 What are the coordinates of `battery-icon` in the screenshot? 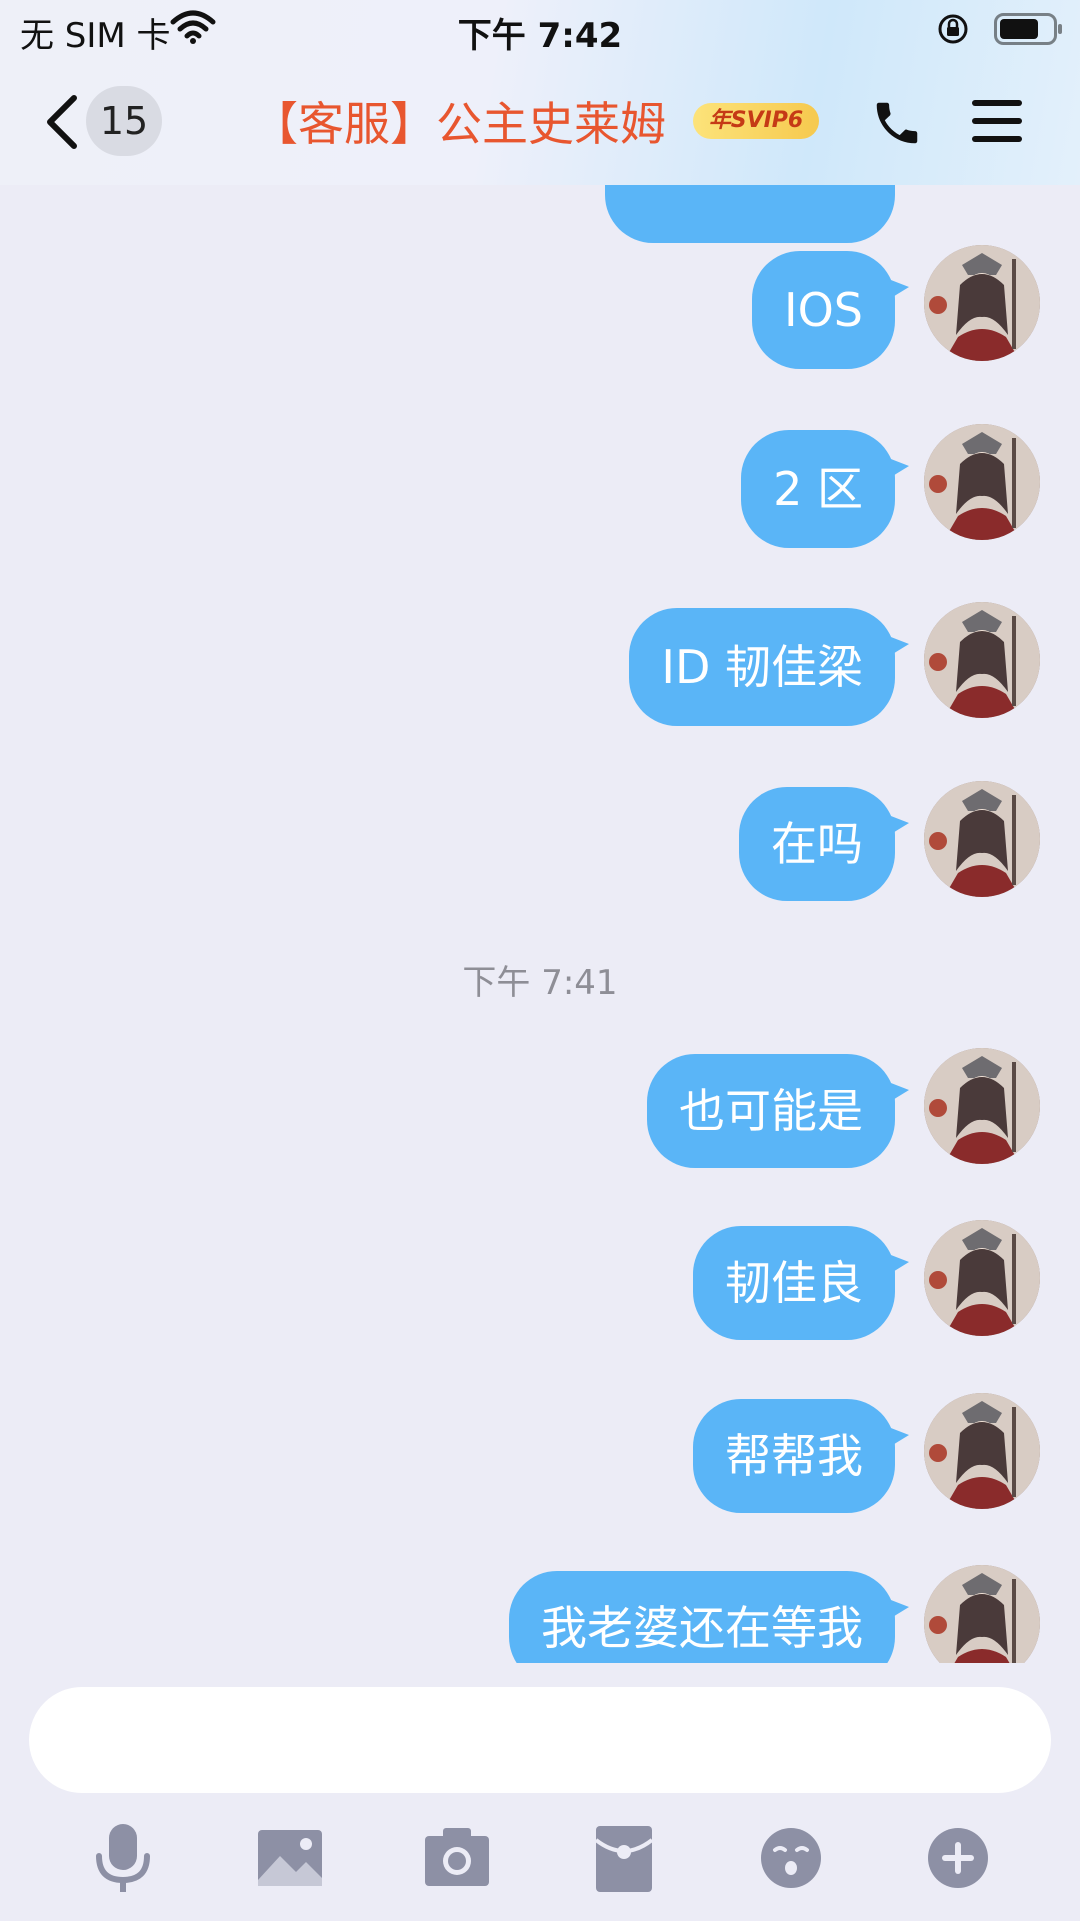 It's located at (1029, 33).